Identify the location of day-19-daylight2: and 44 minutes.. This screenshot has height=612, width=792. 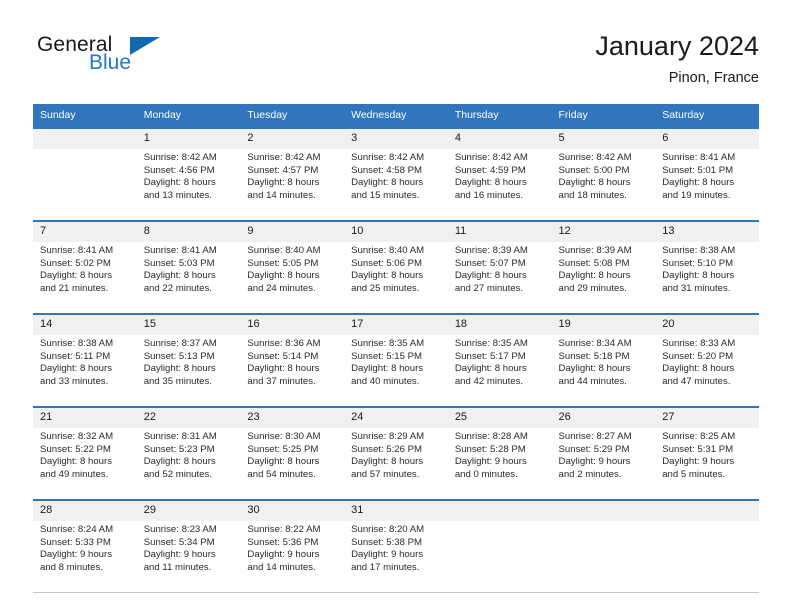
(592, 381).